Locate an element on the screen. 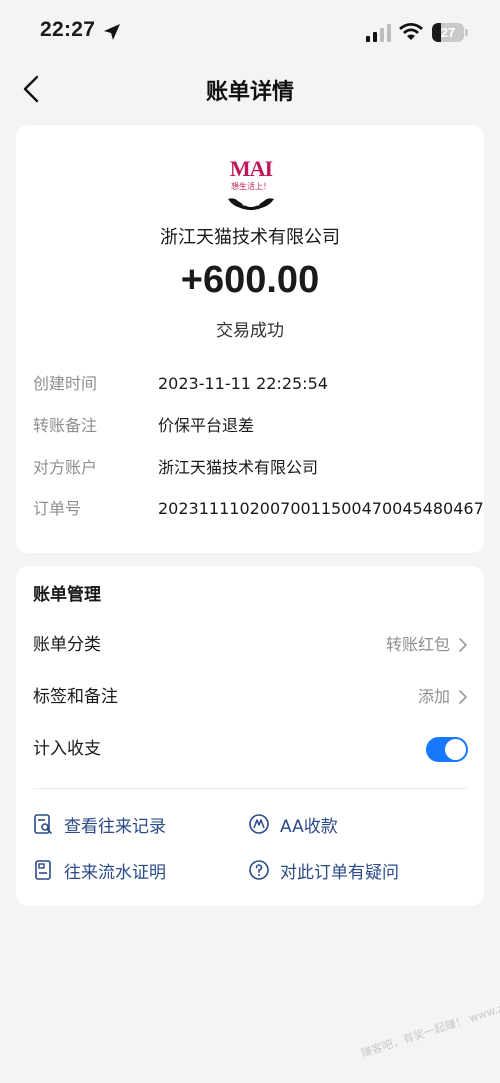 The width and height of the screenshot is (500, 1083). transaction-proof-label: 往来流水证明 is located at coordinates (115, 872).